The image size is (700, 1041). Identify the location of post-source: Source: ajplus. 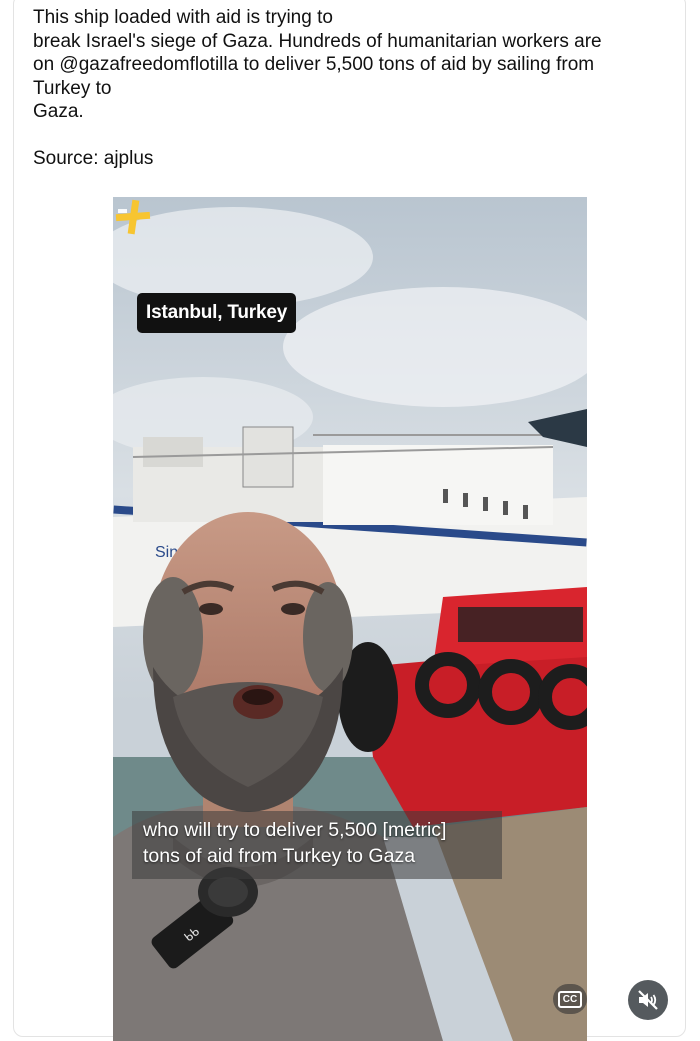
(93, 158).